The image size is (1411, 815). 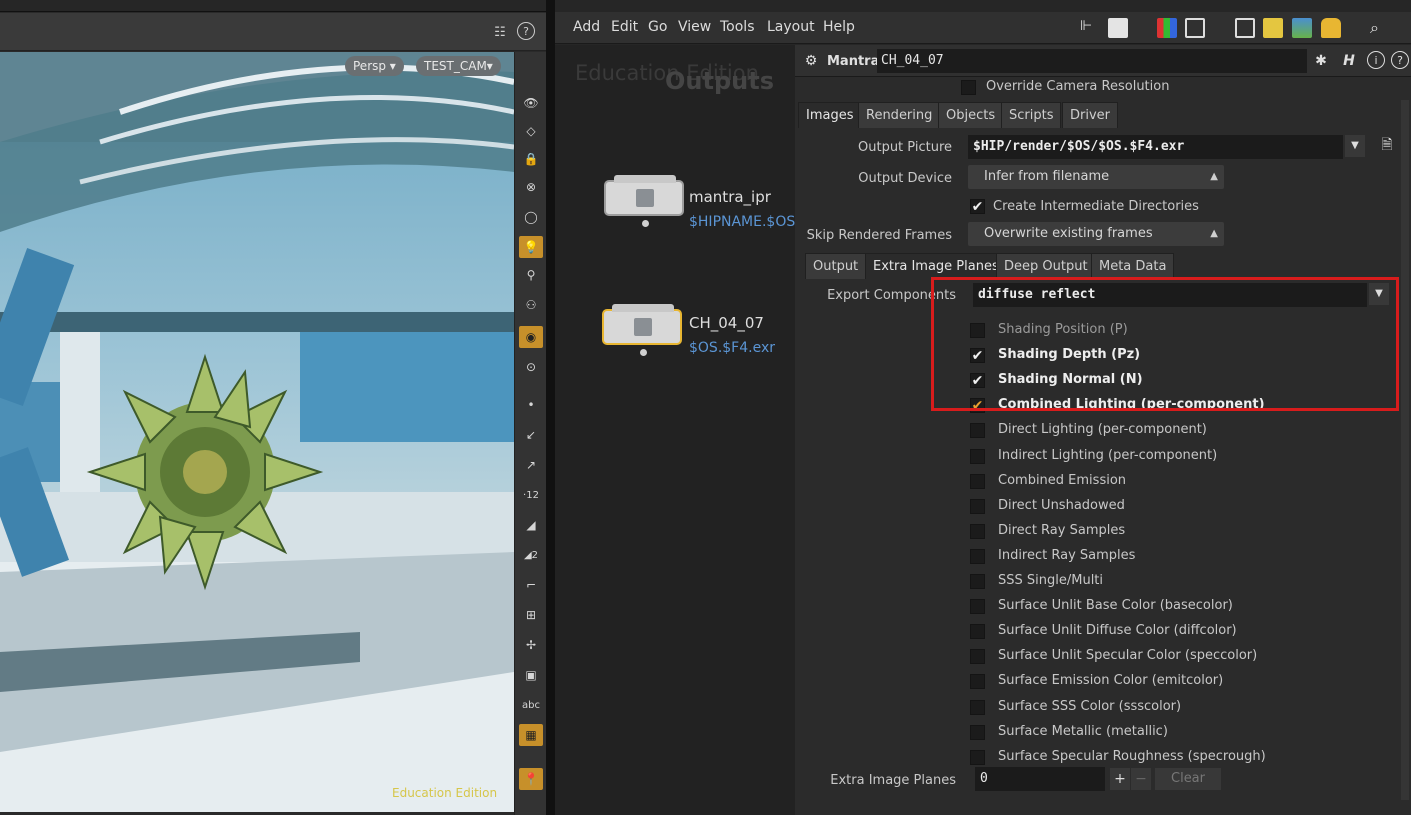 I want to click on tree-view-icon: ⊩, so click(x=1090, y=28).